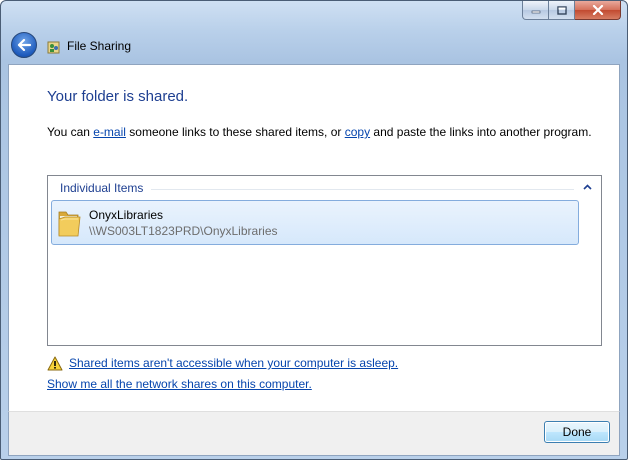 The width and height of the screenshot is (628, 460). I want to click on item-name: OnyxLibraries, so click(126, 215).